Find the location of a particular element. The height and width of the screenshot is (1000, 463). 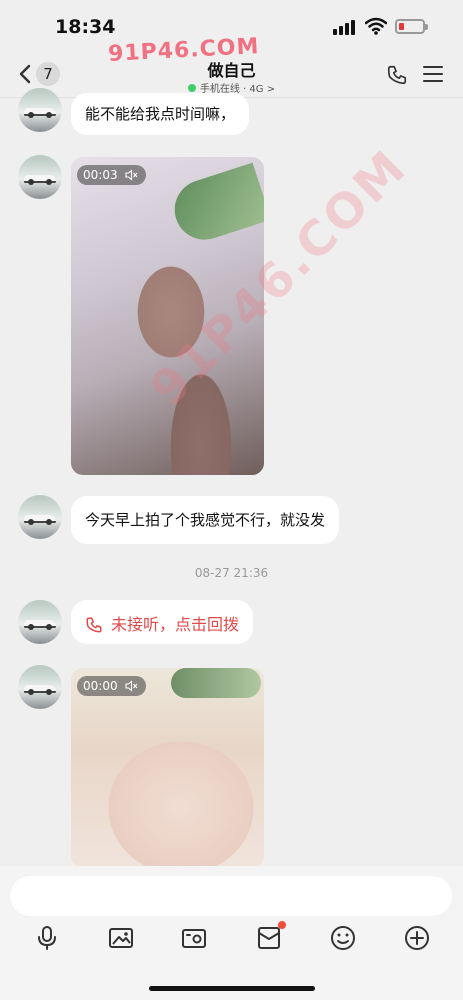

message-timestamp: 08-27 21:36 is located at coordinates (231, 573).